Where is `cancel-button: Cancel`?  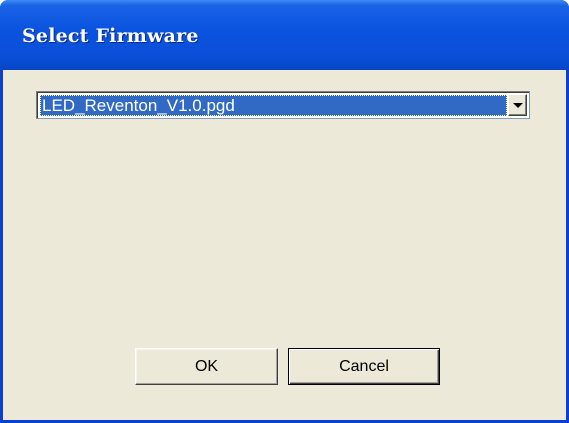
cancel-button: Cancel is located at coordinates (364, 366).